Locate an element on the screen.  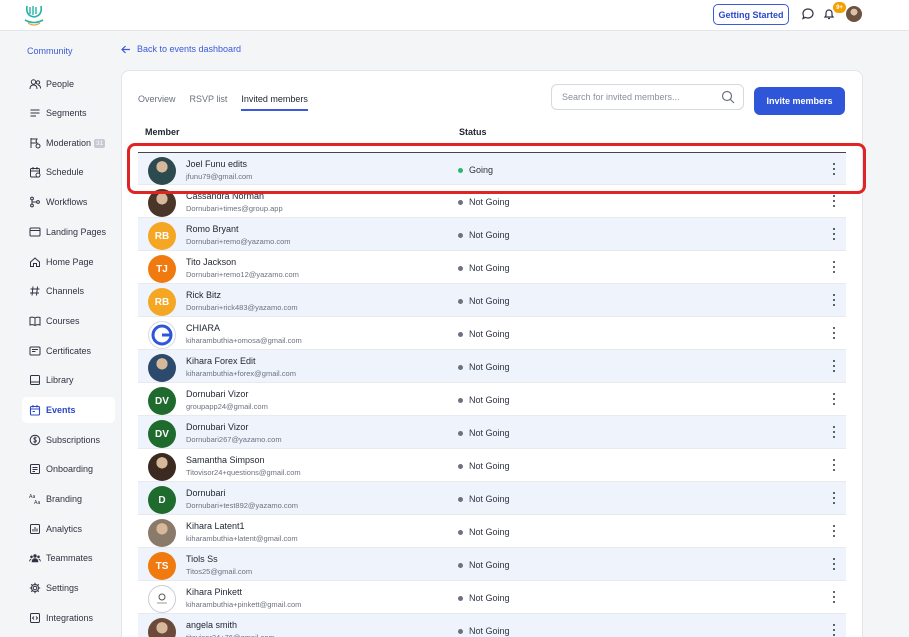
tab-overview: Overview is located at coordinates (157, 102).